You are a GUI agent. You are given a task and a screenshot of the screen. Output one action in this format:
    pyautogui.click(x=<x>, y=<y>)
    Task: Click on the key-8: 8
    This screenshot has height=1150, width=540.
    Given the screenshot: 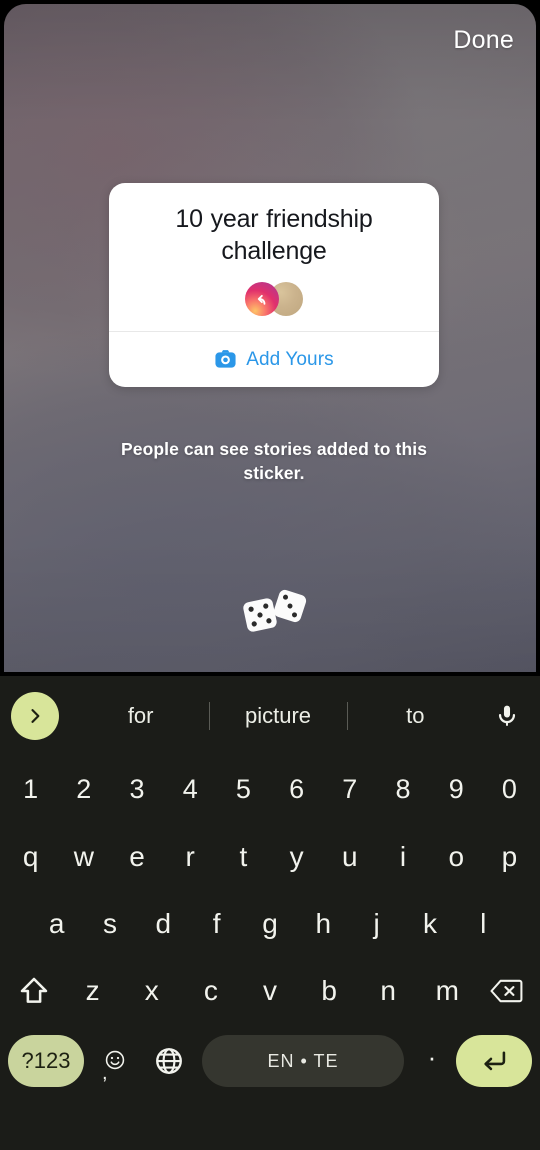 What is the action you would take?
    pyautogui.click(x=402, y=789)
    